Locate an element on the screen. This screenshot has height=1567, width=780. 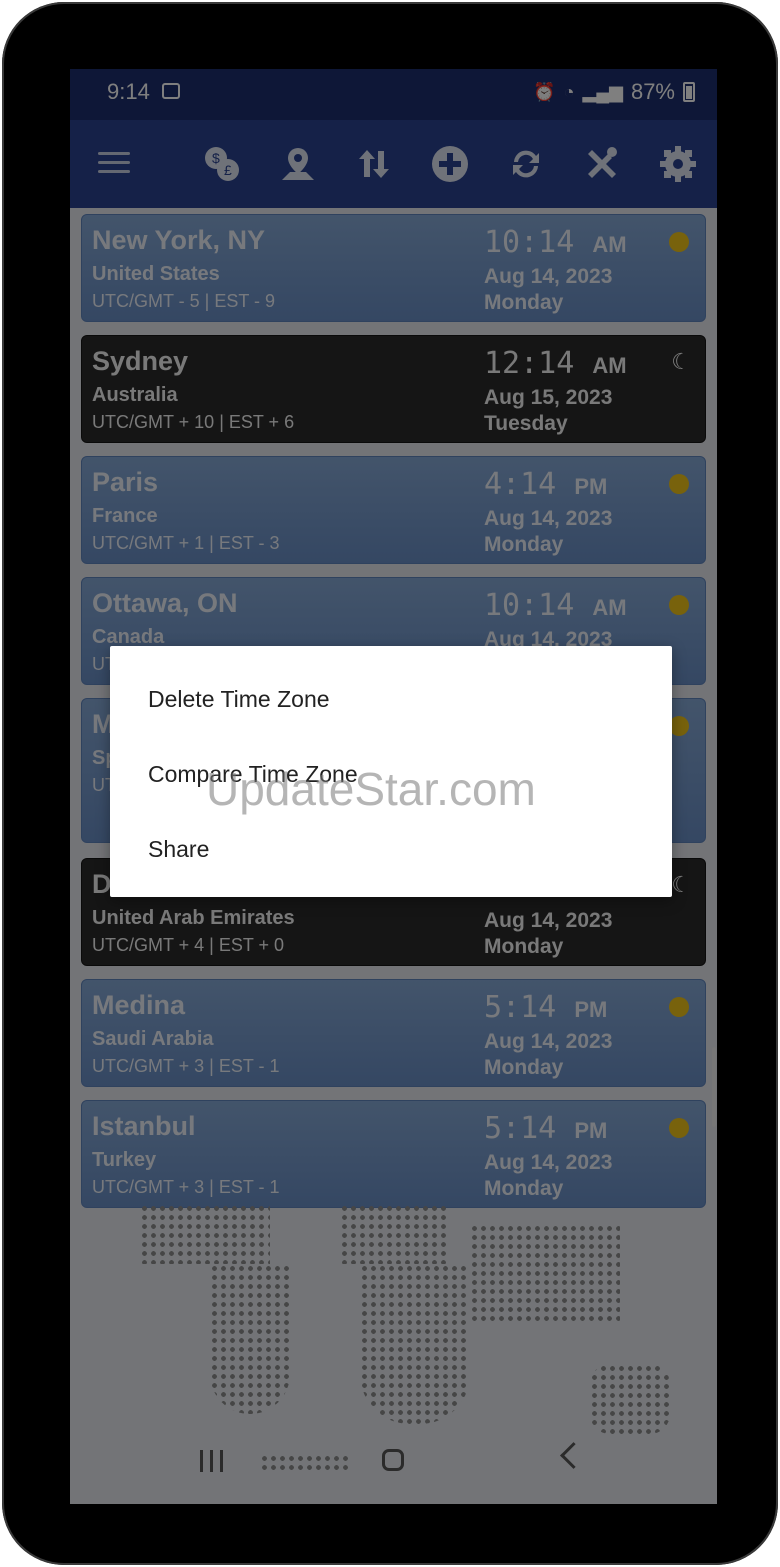
menu-item-delete-time-zone: Delete Time Zone is located at coordinates (239, 699).